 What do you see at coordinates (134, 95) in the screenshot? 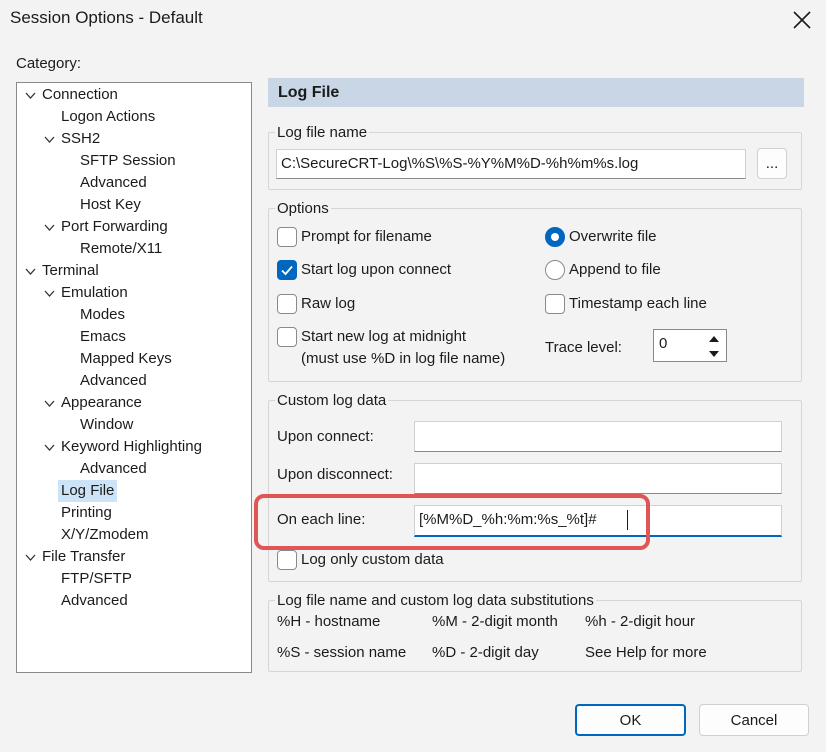
I see `tree-item-connection: Connection` at bounding box center [134, 95].